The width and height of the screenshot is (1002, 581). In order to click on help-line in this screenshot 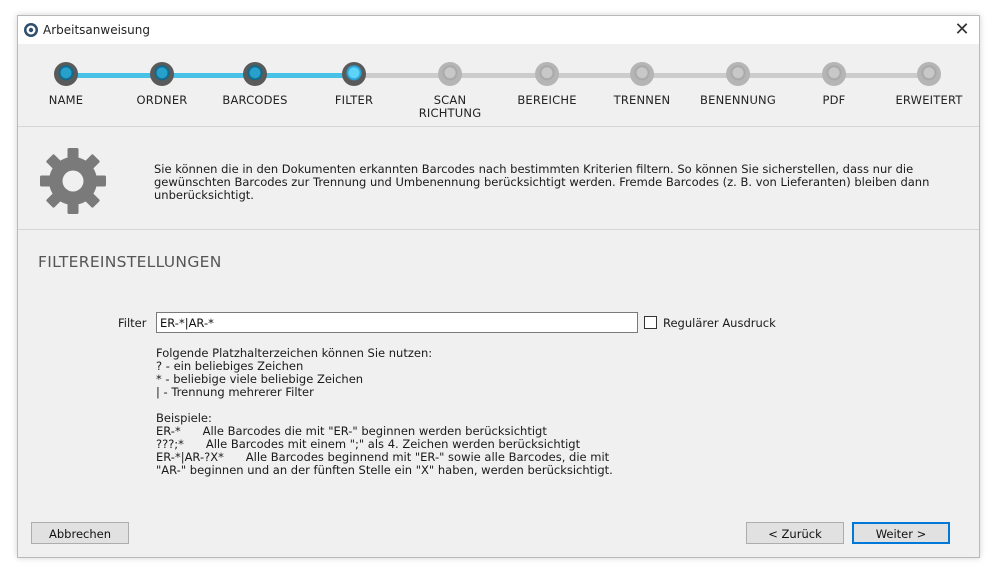, I will do `click(384, 405)`.